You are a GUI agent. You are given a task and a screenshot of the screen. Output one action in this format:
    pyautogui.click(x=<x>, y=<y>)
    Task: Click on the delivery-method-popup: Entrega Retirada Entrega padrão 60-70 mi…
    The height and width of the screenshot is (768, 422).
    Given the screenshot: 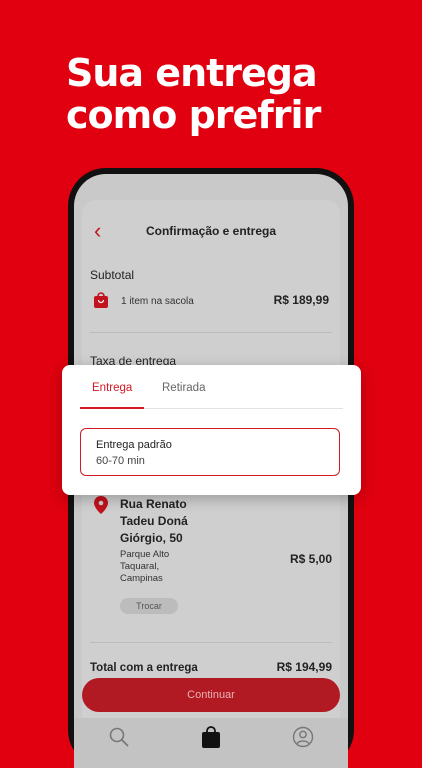 What is the action you would take?
    pyautogui.click(x=211, y=430)
    